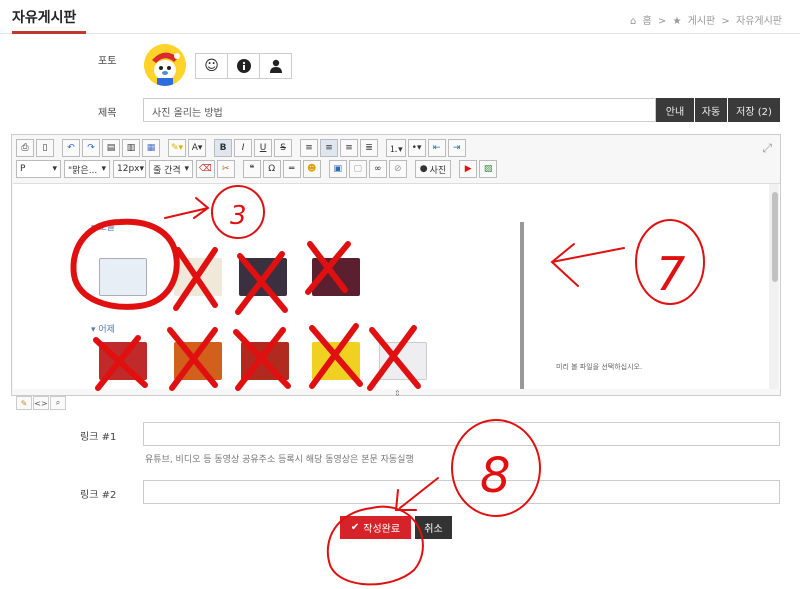 This screenshot has width=800, height=589. Describe the element at coordinates (468, 169) in the screenshot. I see `youtube-icon: ▶` at that location.